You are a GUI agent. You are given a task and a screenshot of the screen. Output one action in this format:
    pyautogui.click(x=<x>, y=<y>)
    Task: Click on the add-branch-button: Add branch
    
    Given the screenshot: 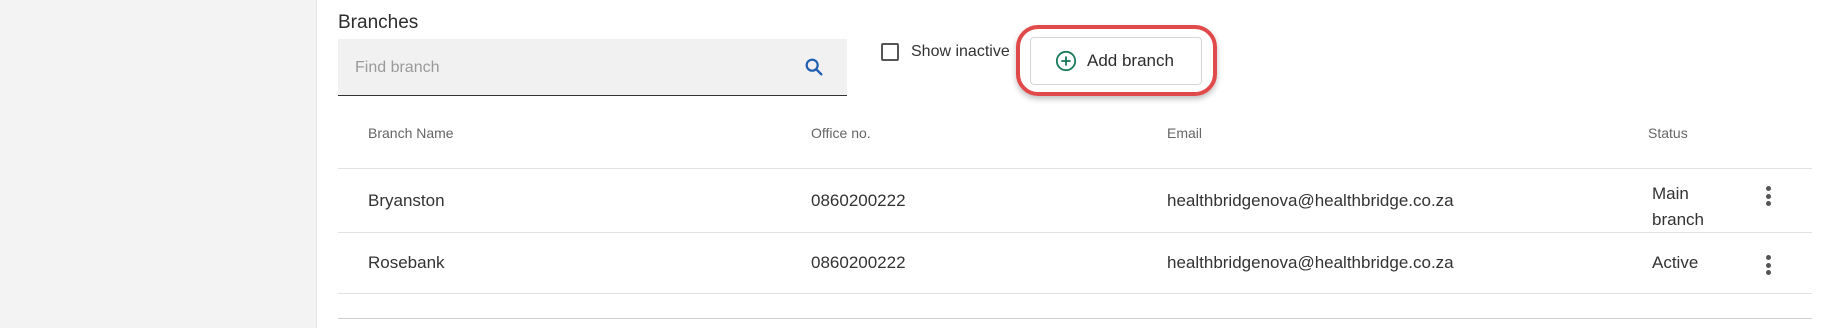 What is the action you would take?
    pyautogui.click(x=1116, y=61)
    